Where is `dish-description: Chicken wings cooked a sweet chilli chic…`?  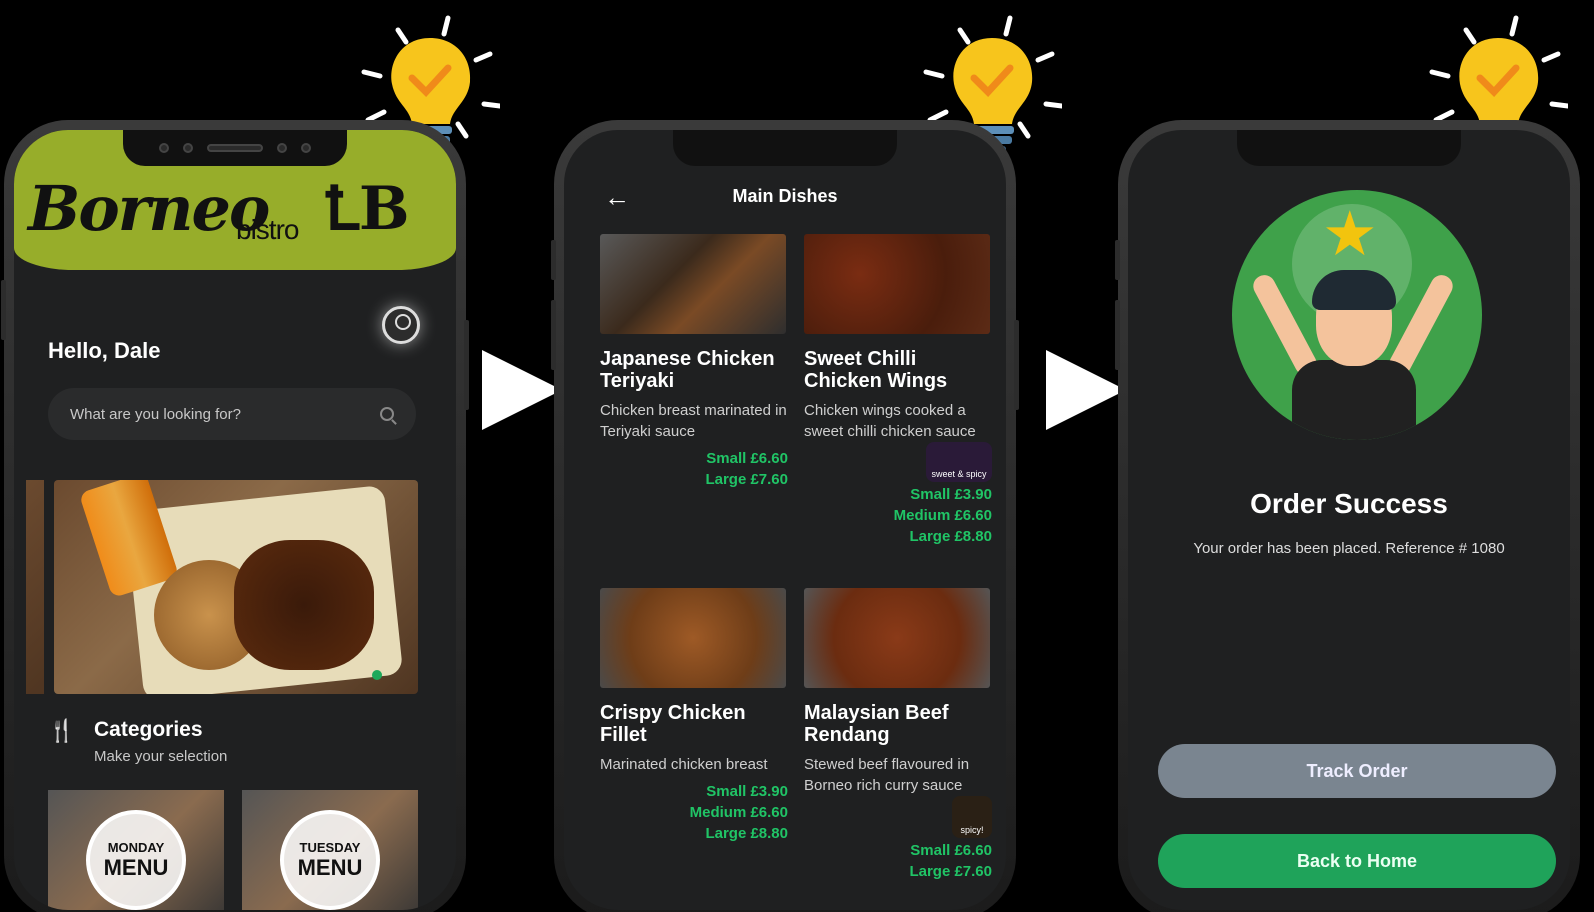
dish-description: Chicken wings cooked a sweet chilli chic… is located at coordinates (890, 421).